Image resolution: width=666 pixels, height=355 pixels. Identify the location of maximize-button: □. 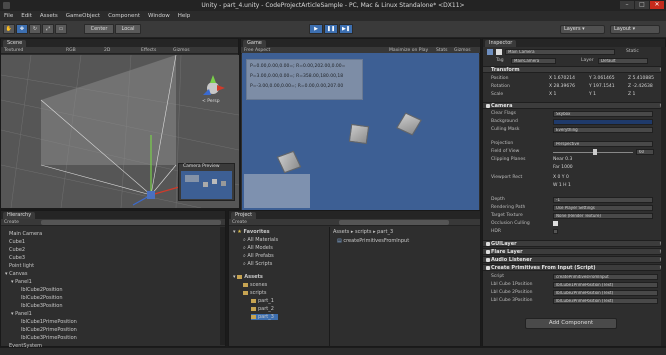
(642, 5).